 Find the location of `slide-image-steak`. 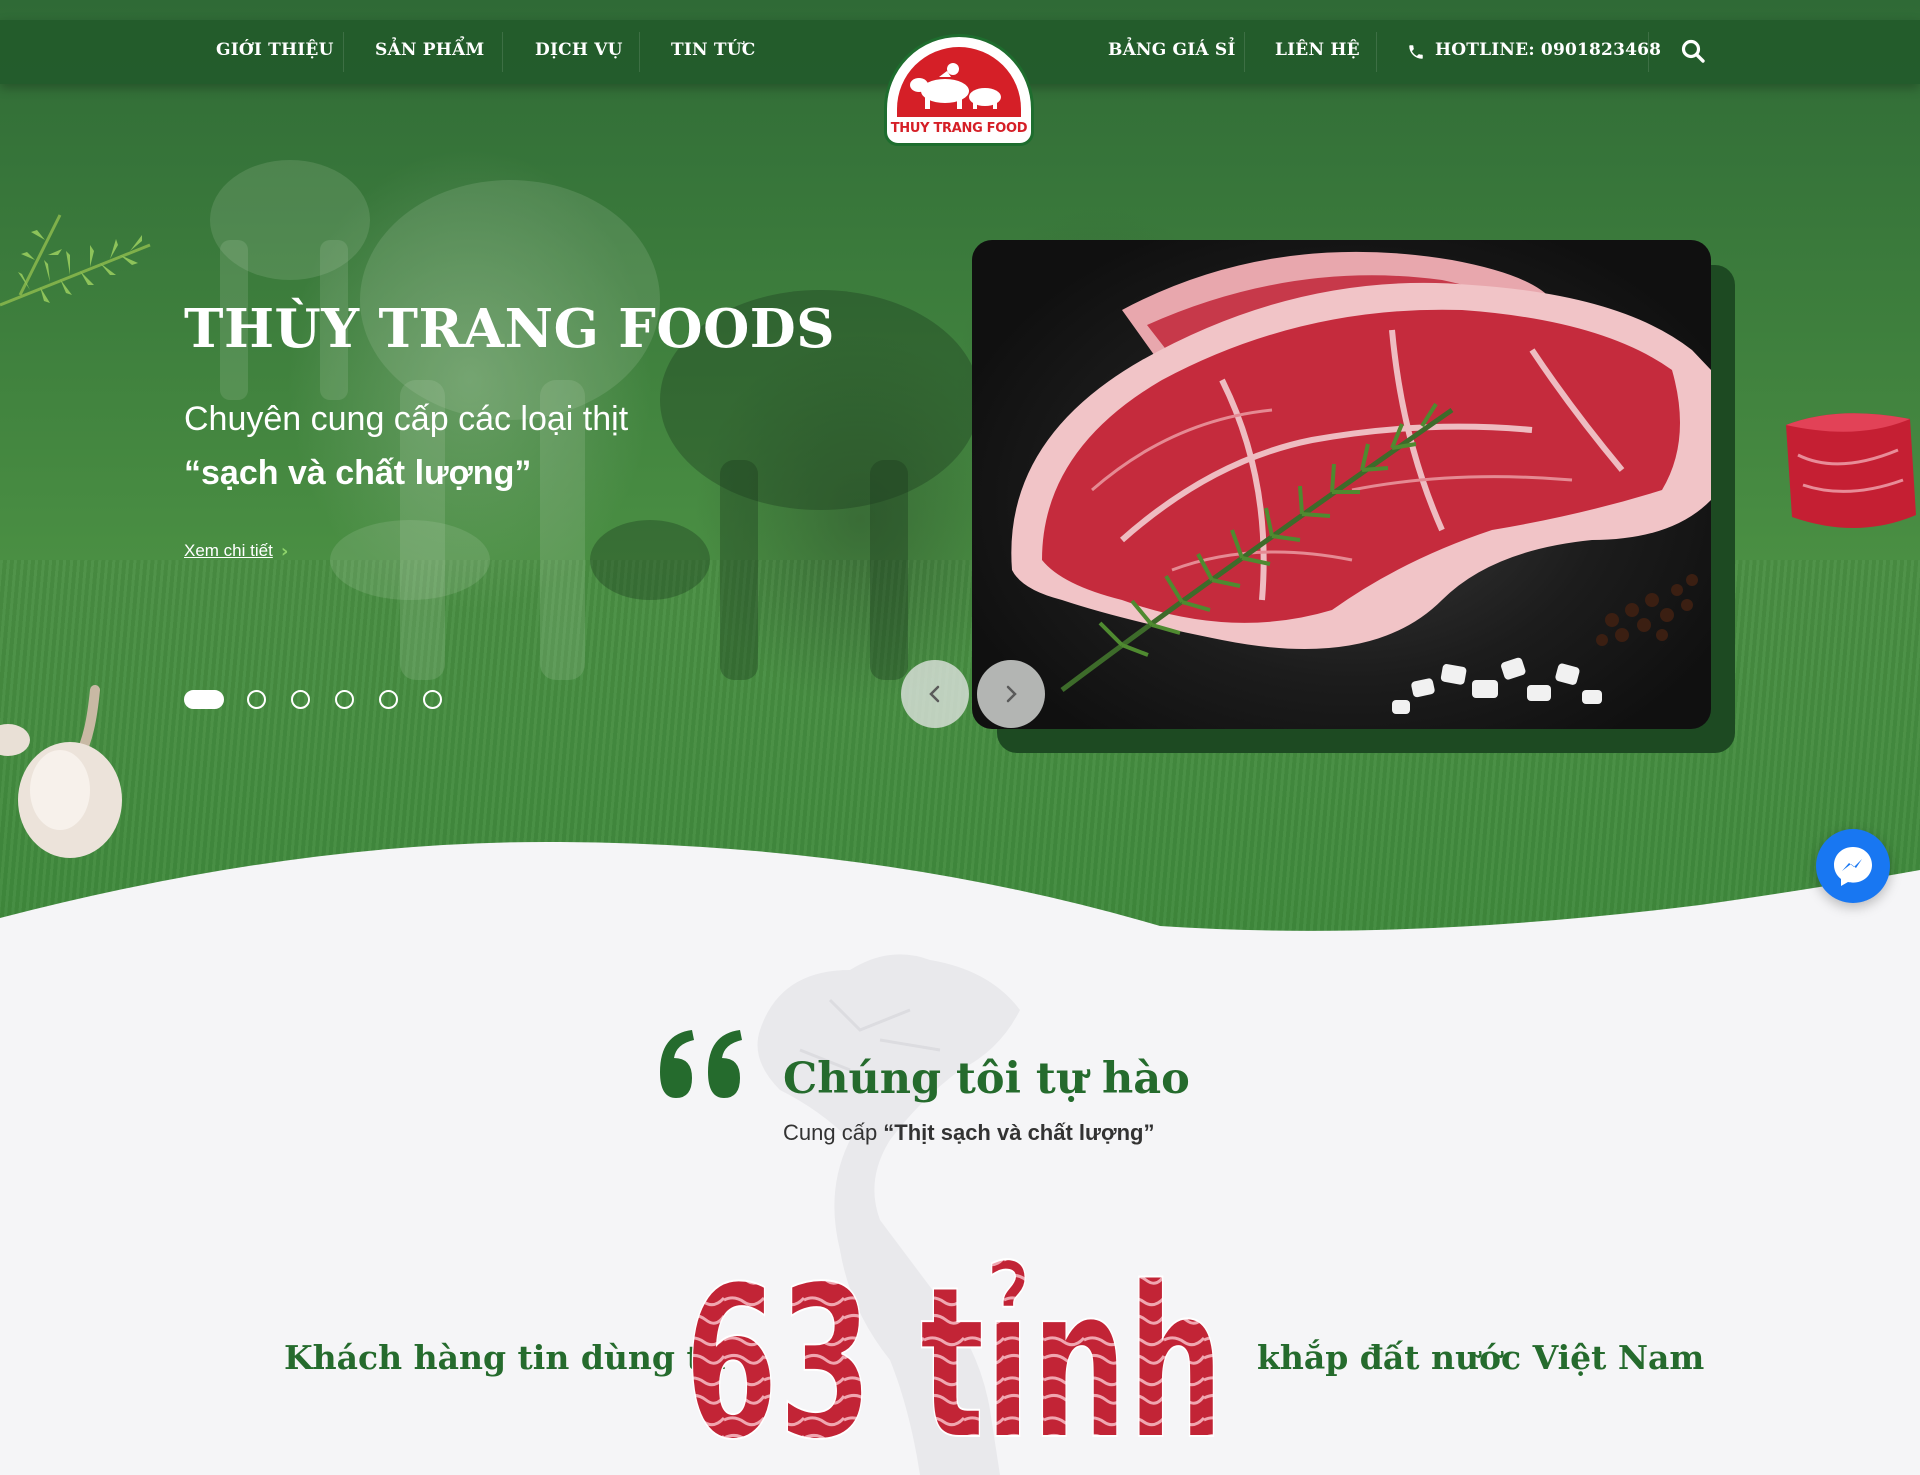

slide-image-steak is located at coordinates (1341, 484).